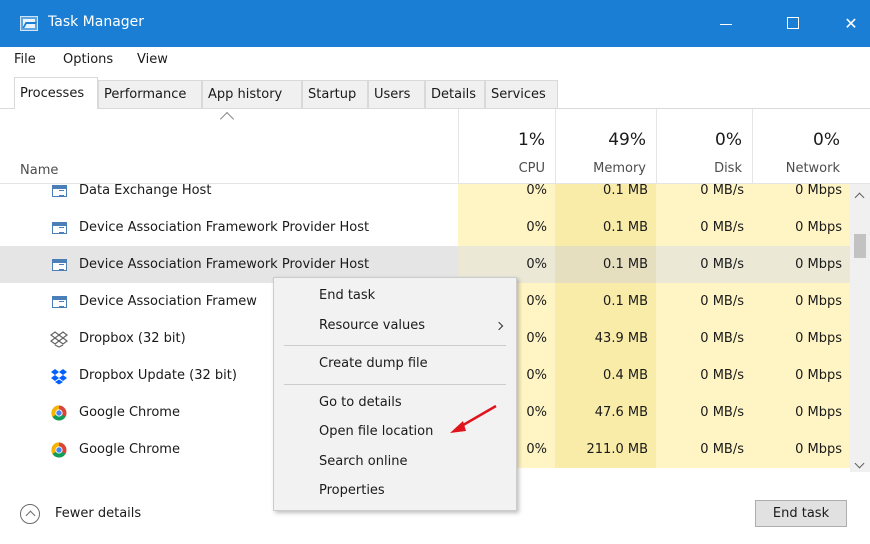 The height and width of the screenshot is (544, 870). I want to click on tab-services: Services, so click(521, 94).